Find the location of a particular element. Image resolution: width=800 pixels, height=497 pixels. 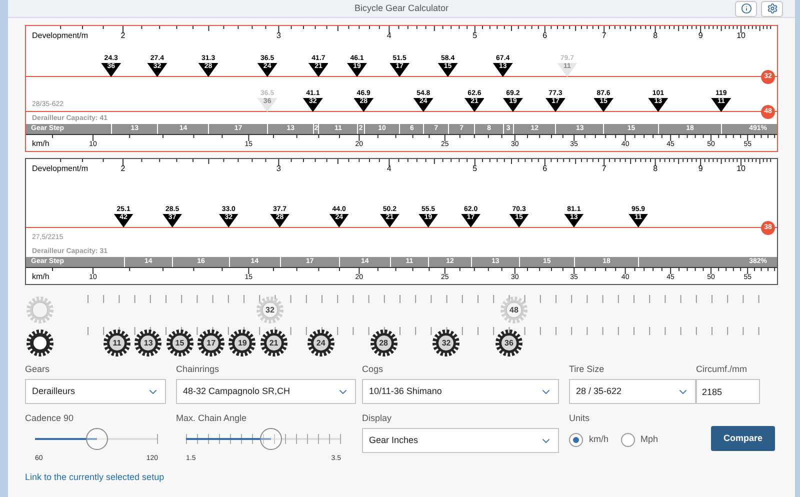

info-icon is located at coordinates (746, 8).